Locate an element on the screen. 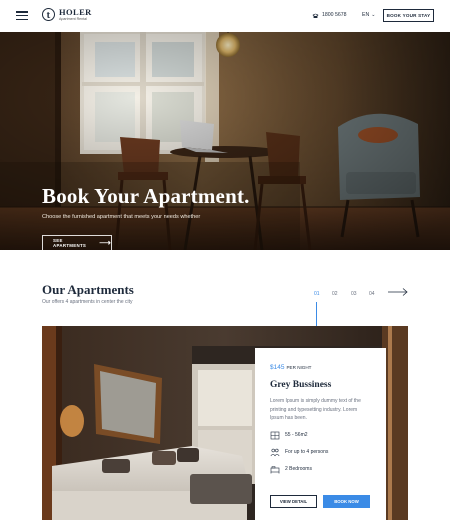 The width and height of the screenshot is (450, 520). feature-persons: For up to 4 persons is located at coordinates (320, 452).